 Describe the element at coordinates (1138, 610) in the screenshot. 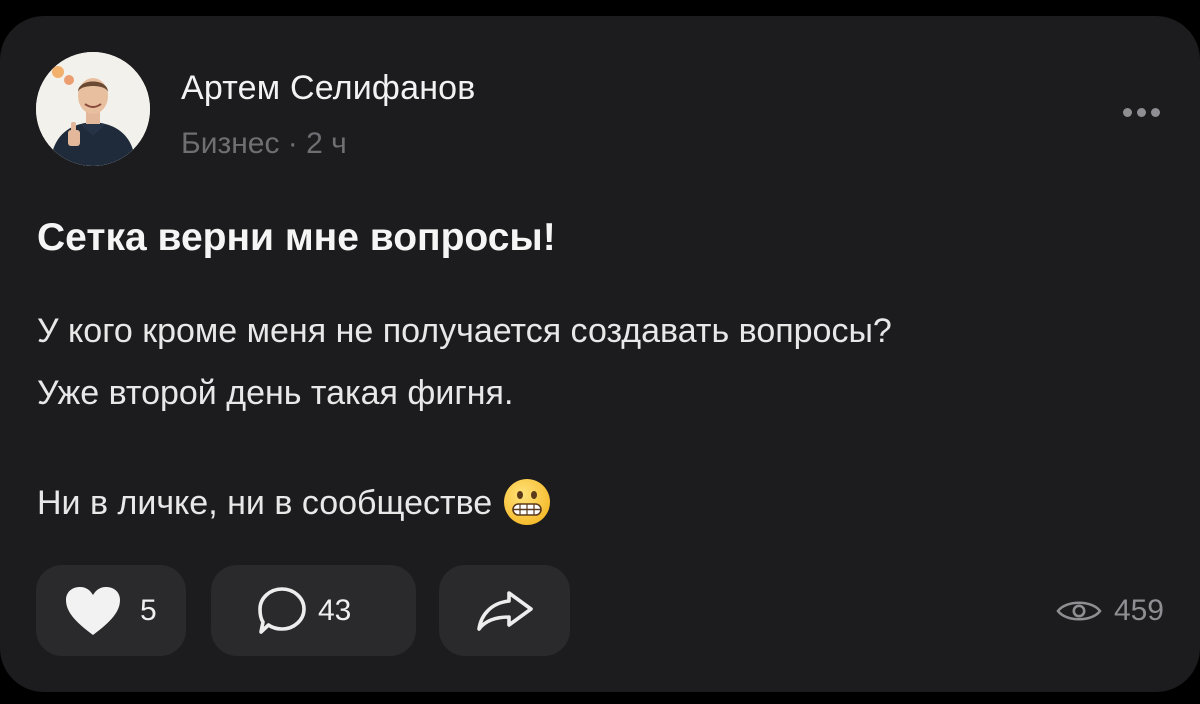

I see `view-count: 459` at that location.